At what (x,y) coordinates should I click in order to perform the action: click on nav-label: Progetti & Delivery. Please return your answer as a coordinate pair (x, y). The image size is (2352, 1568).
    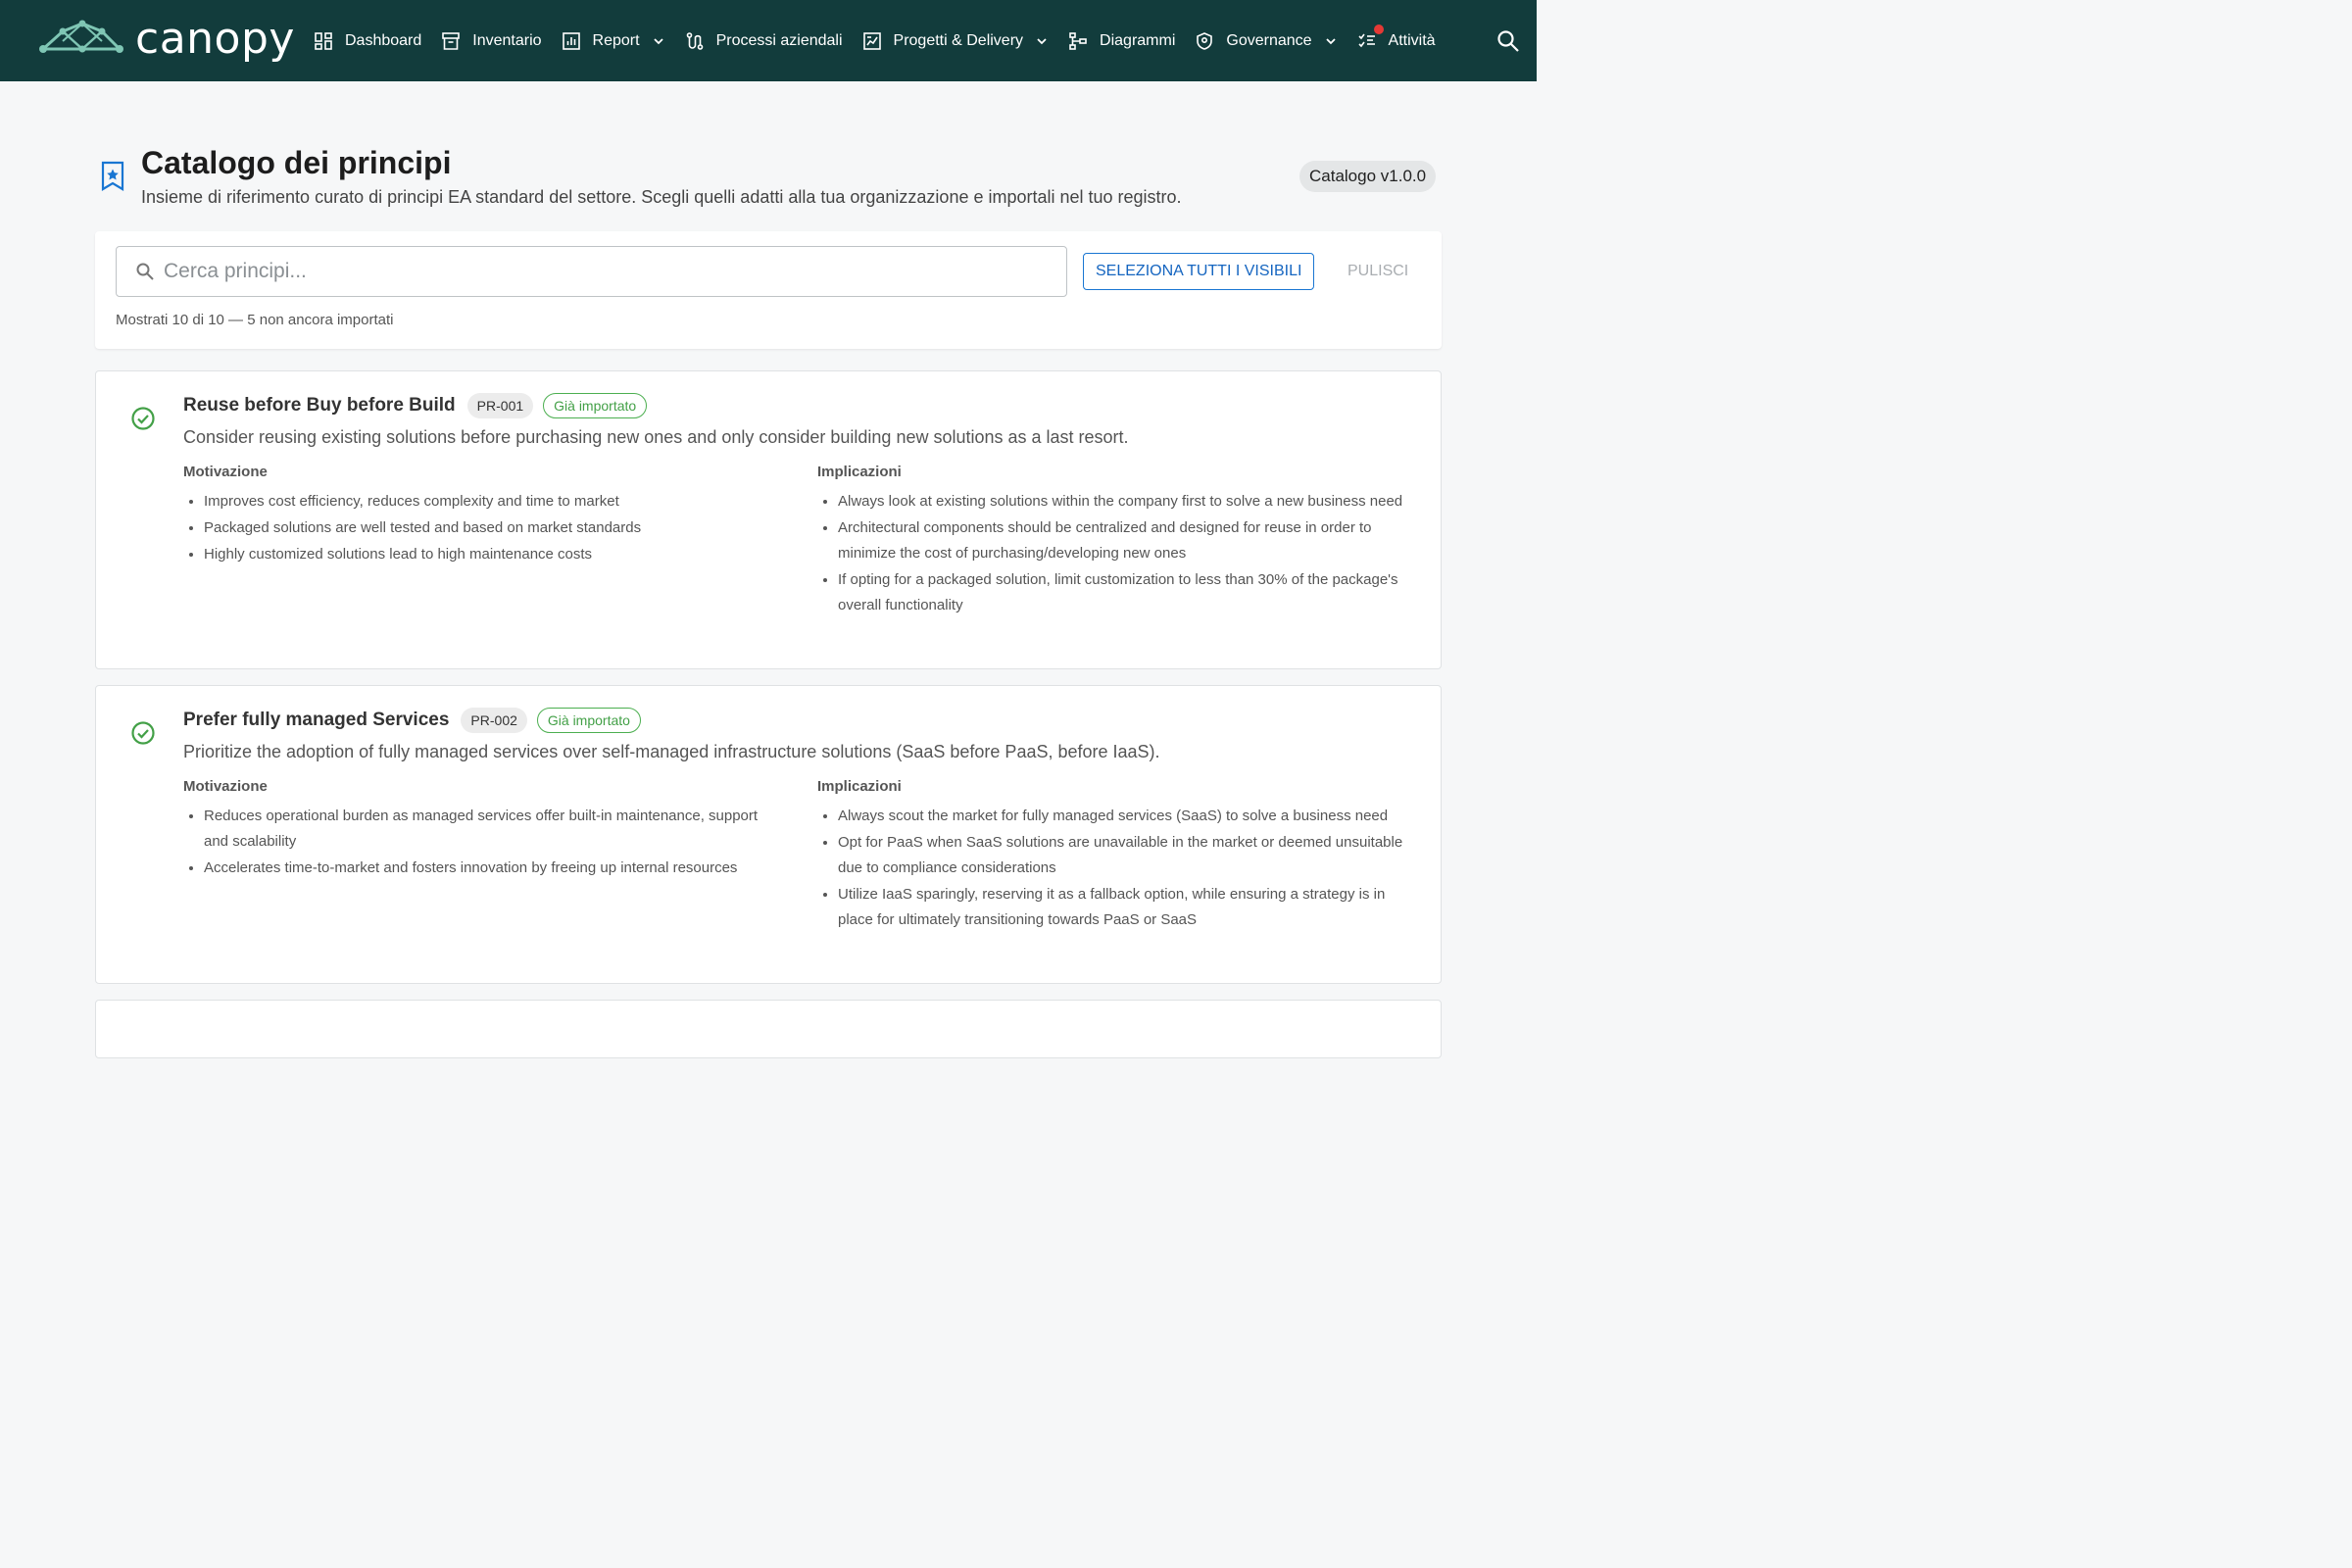
    Looking at the image, I should click on (958, 40).